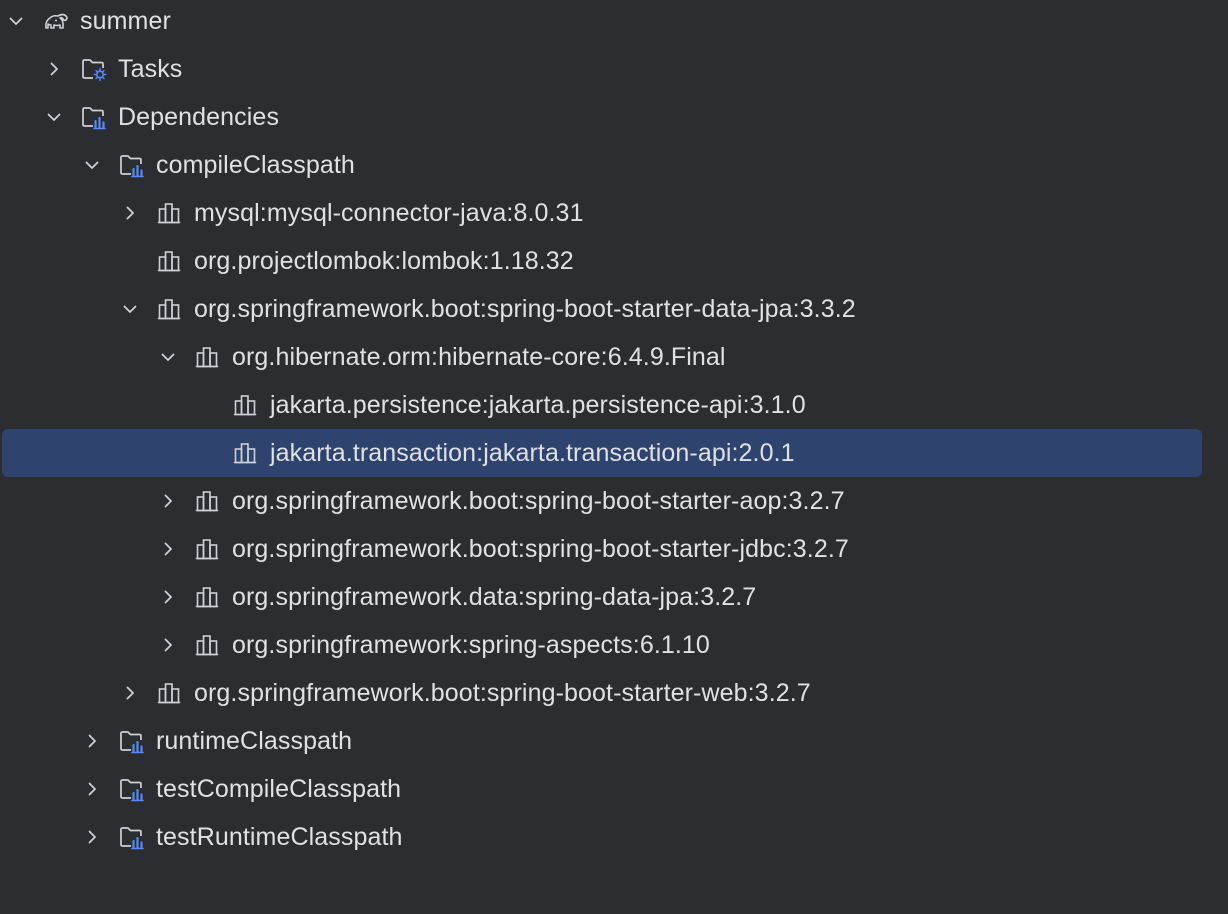  What do you see at coordinates (255, 165) in the screenshot?
I see `tree-row-label: compileClasspath` at bounding box center [255, 165].